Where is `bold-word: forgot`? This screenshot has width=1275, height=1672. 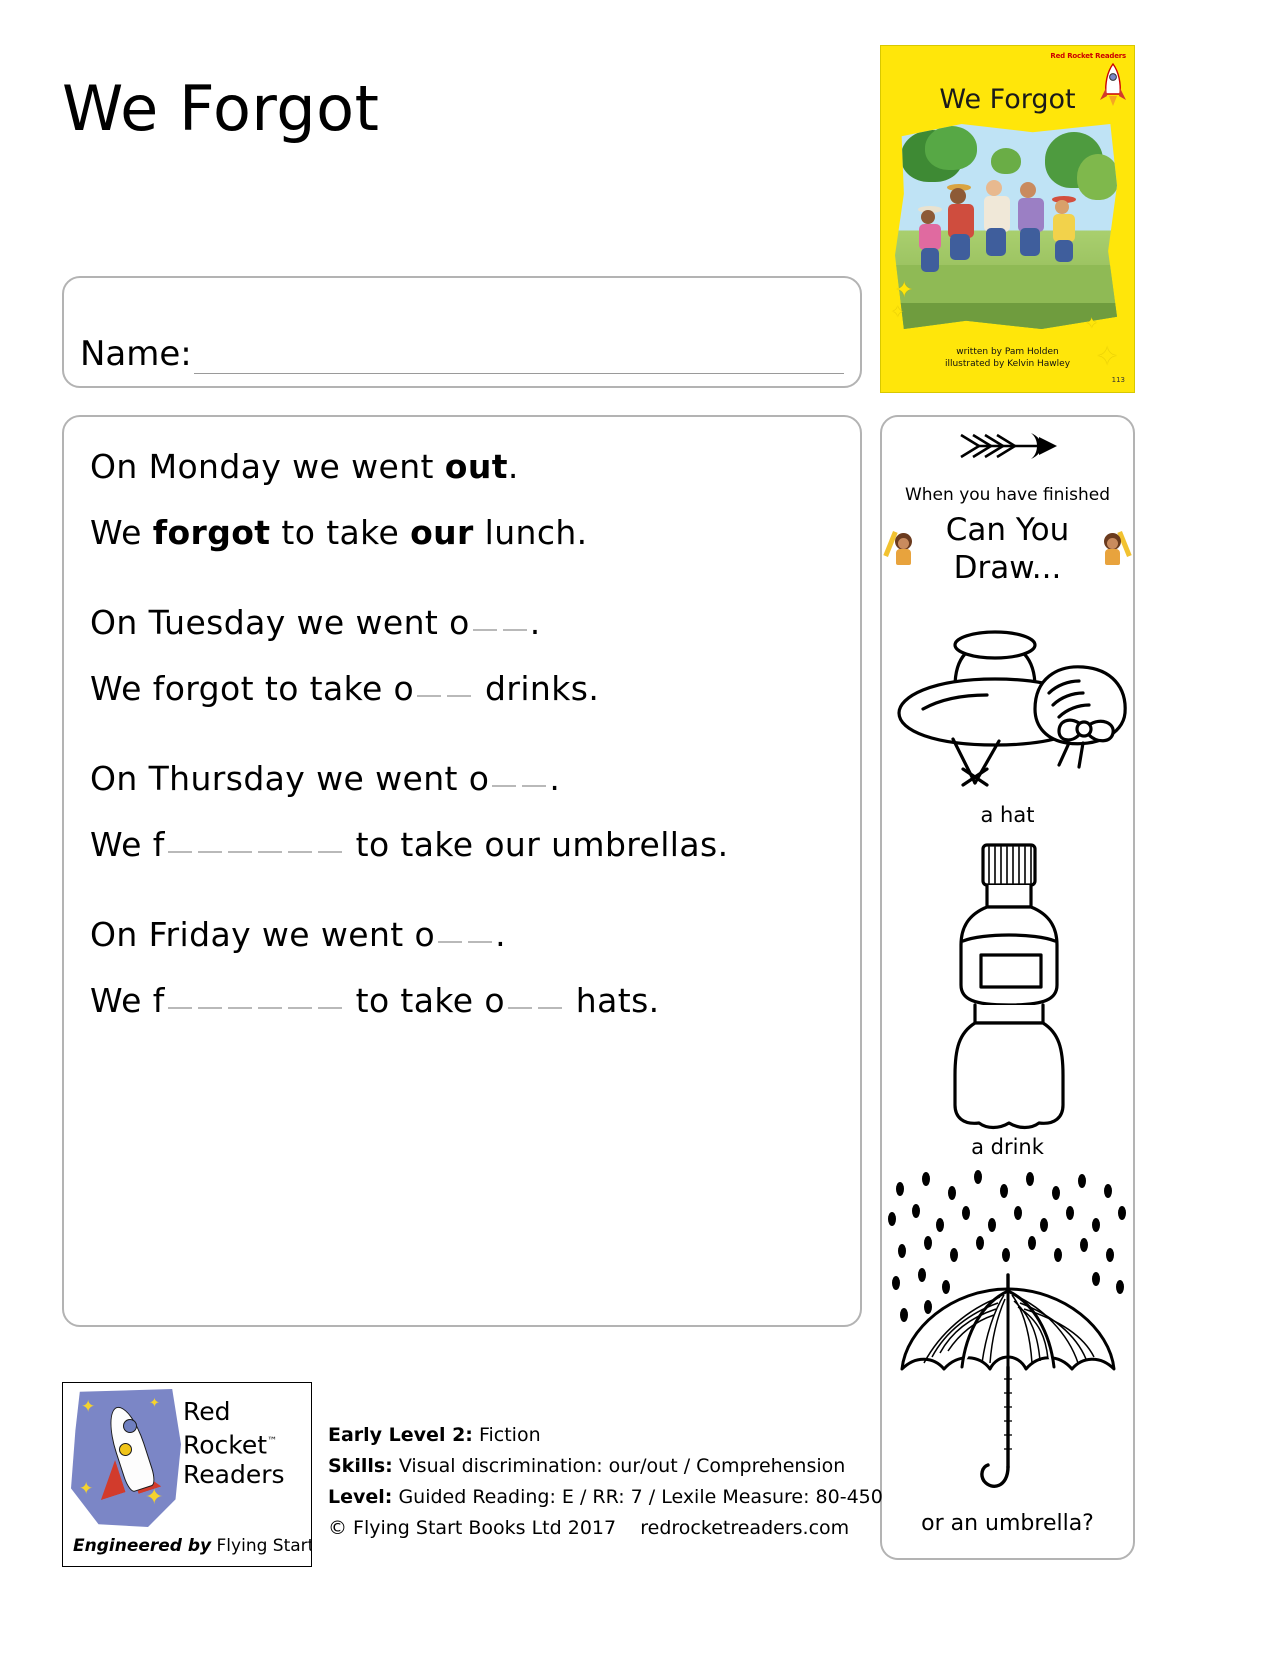 bold-word: forgot is located at coordinates (211, 532).